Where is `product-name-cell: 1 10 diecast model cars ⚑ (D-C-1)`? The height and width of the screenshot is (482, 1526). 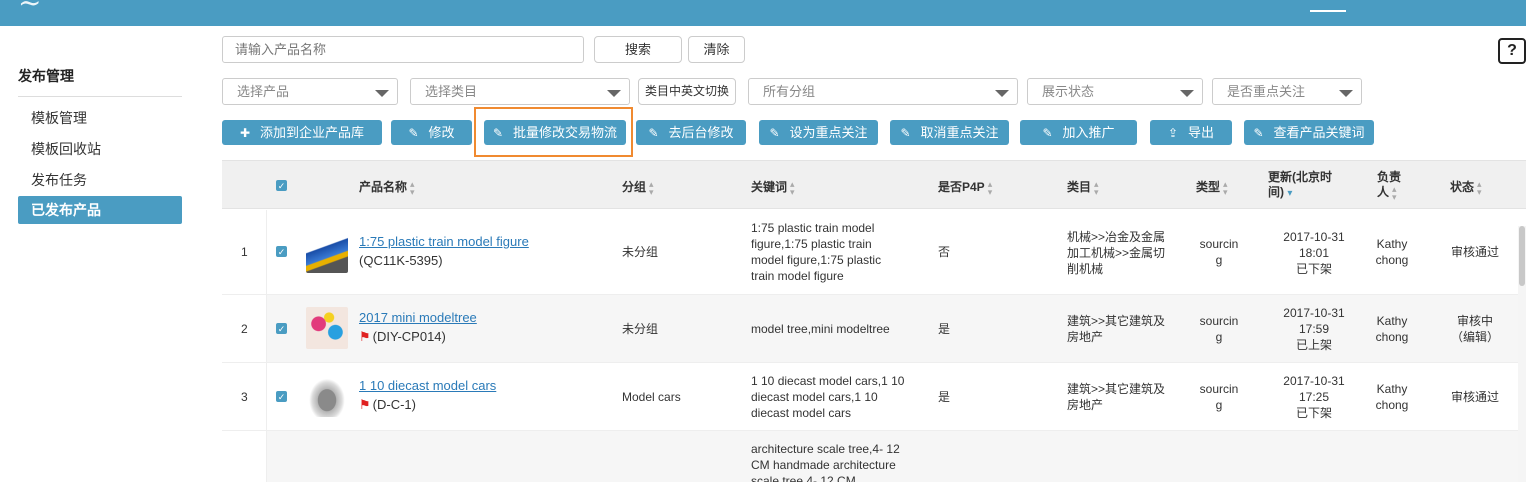 product-name-cell: 1 10 diecast model cars ⚑ (D-C-1) is located at coordinates (427, 395).